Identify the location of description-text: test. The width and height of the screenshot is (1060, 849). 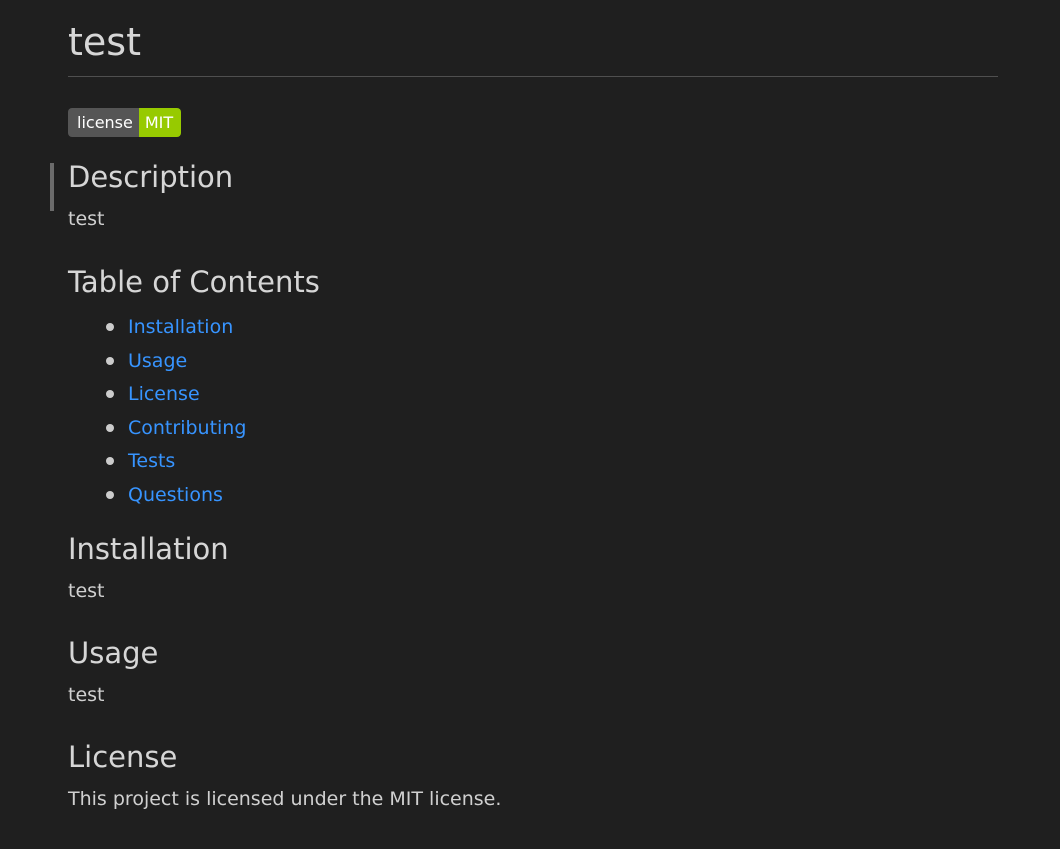
(86, 219).